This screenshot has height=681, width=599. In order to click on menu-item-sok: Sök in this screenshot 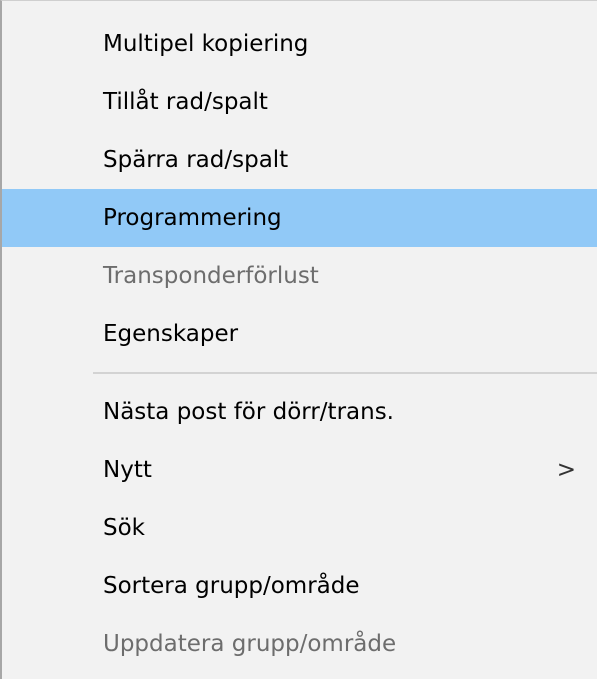, I will do `click(299, 528)`.